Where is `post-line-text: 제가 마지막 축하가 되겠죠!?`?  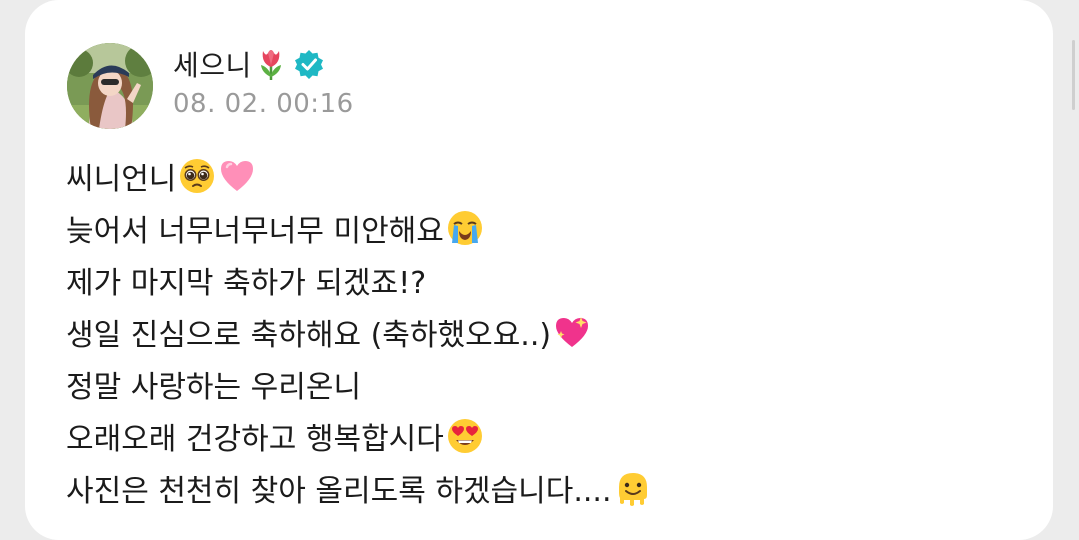
post-line-text: 제가 마지막 축하가 되겠죠!? is located at coordinates (246, 283).